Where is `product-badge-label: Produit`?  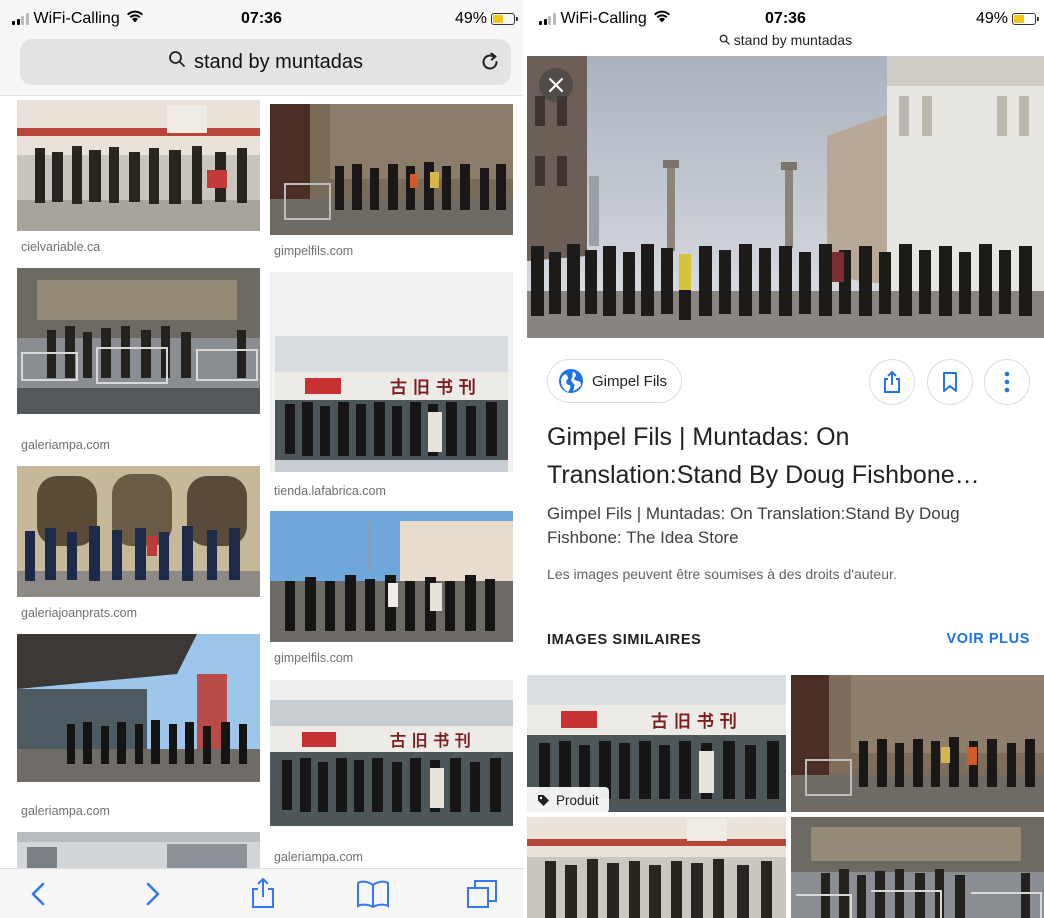 product-badge-label: Produit is located at coordinates (577, 800).